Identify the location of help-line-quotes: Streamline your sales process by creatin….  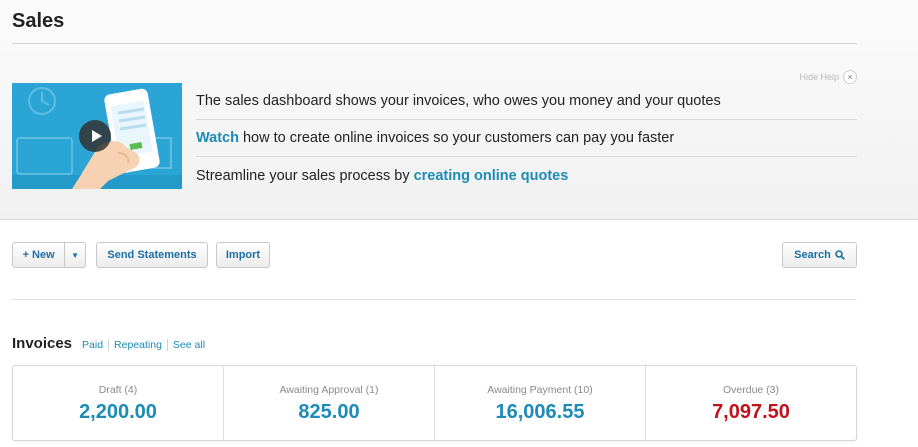
(526, 175).